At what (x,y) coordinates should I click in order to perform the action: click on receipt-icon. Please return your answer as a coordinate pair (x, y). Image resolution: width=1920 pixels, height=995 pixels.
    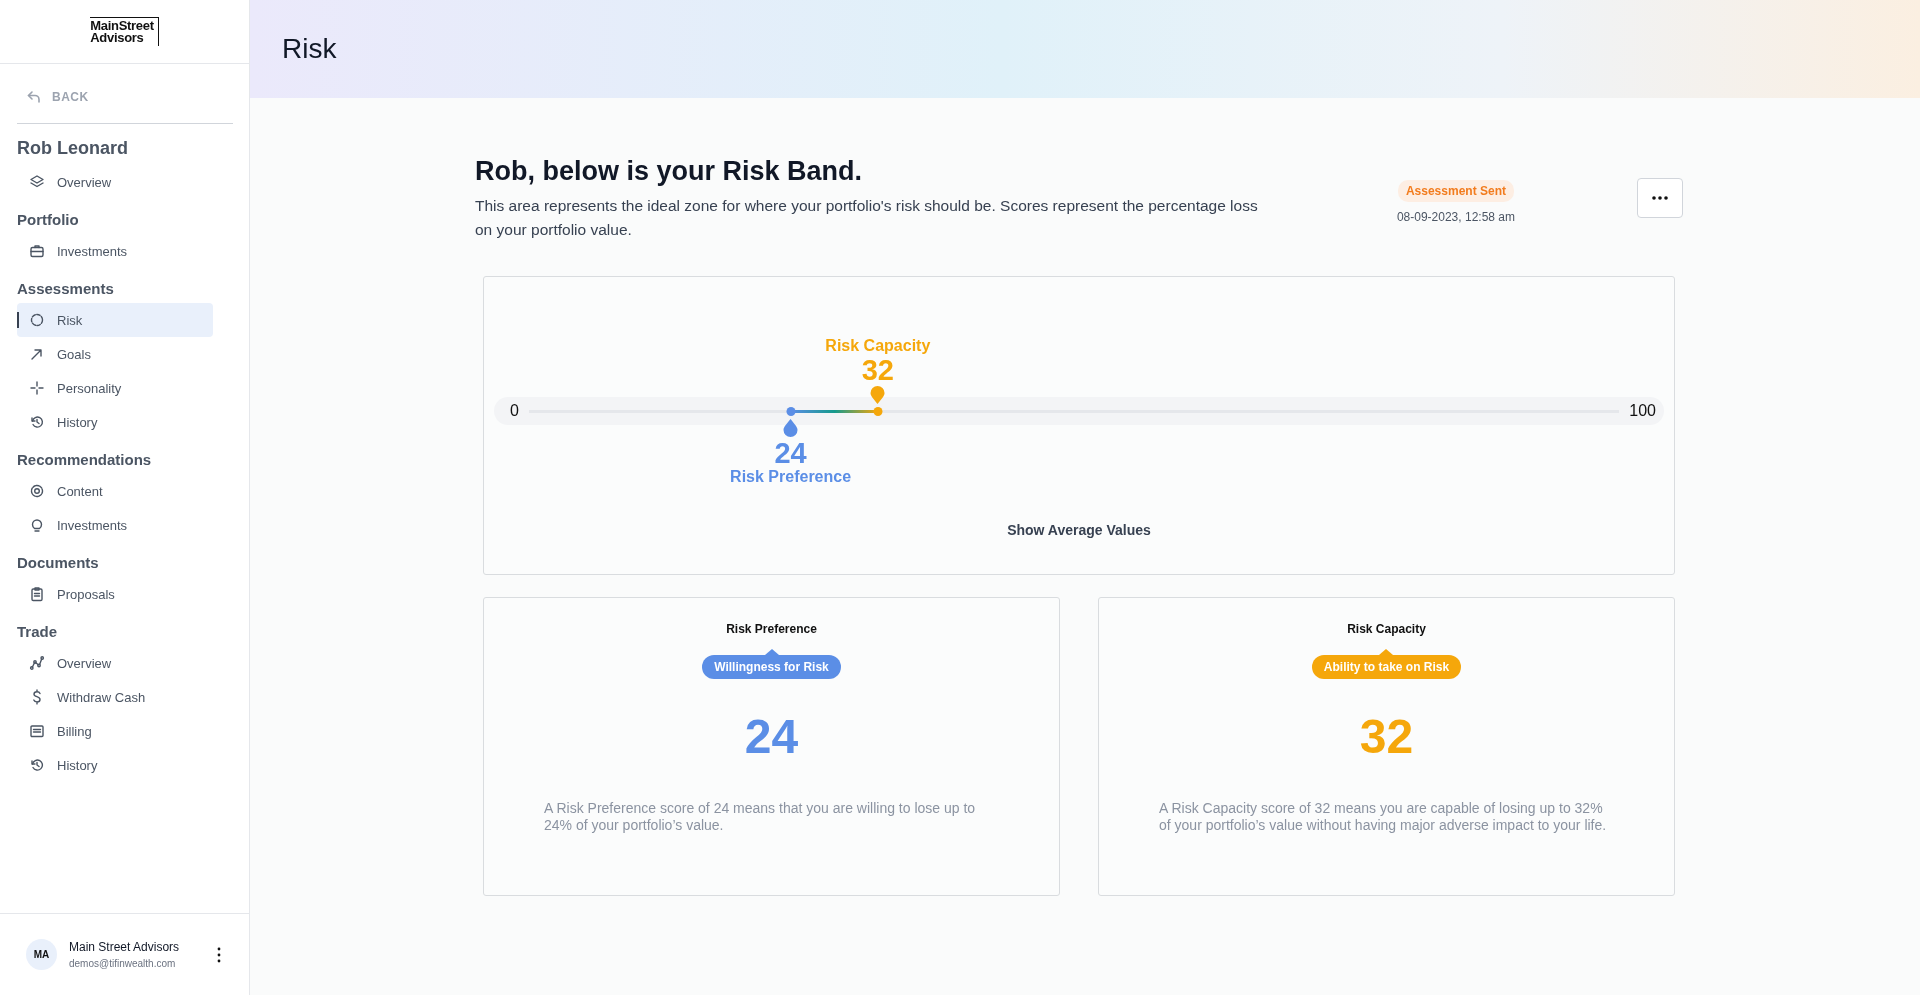
    Looking at the image, I should click on (37, 731).